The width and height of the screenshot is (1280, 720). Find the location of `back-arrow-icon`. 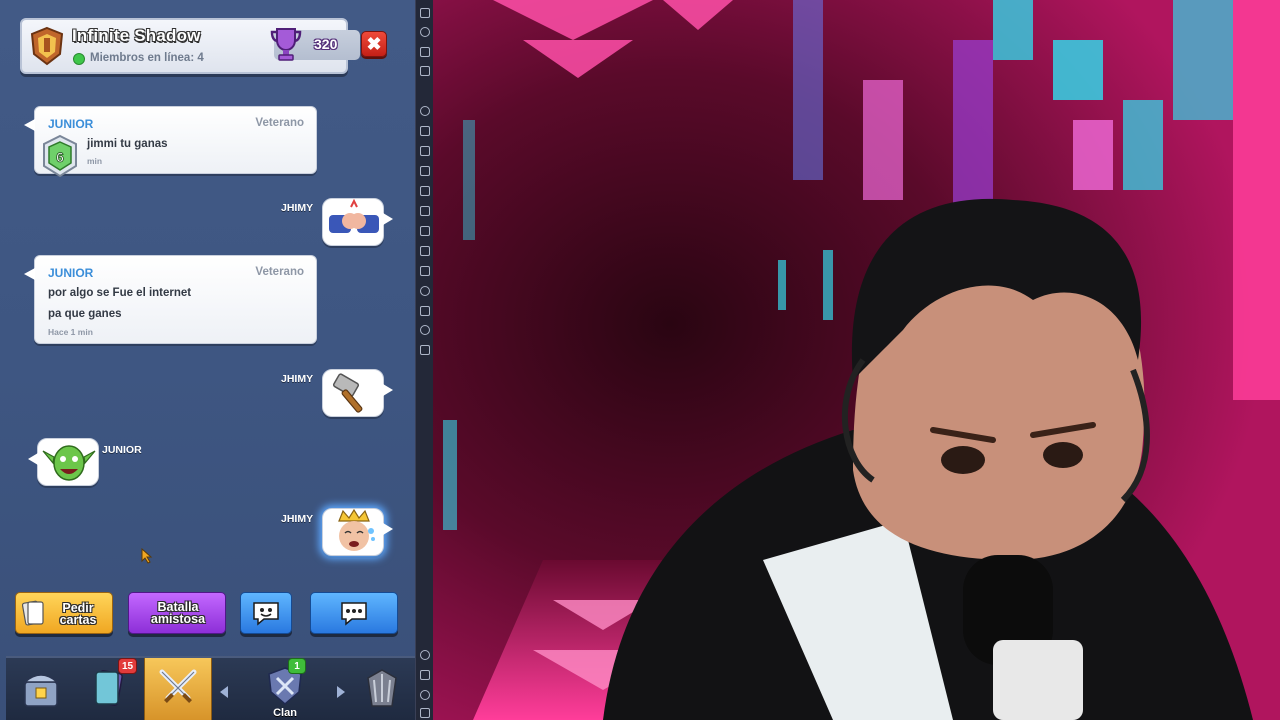

back-arrow-icon is located at coordinates (425, 675).